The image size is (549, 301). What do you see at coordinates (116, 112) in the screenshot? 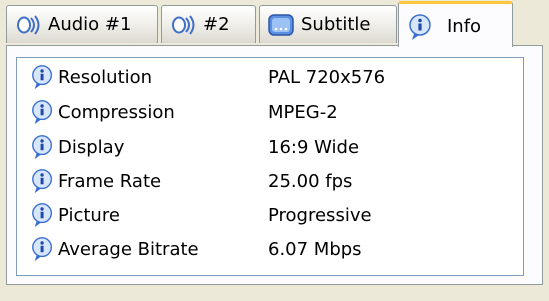
I see `info-key: Compression` at bounding box center [116, 112].